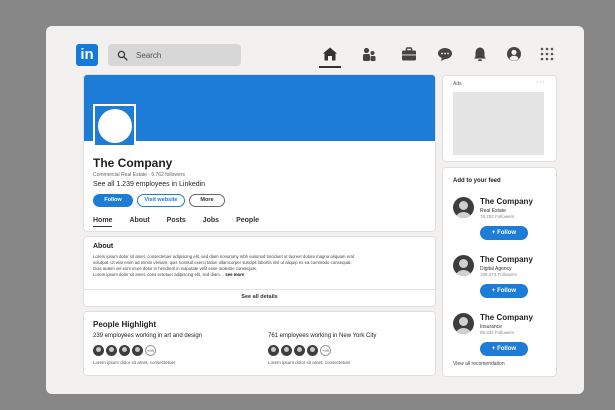 The width and height of the screenshot is (615, 410). I want to click on about-title: About, so click(103, 246).